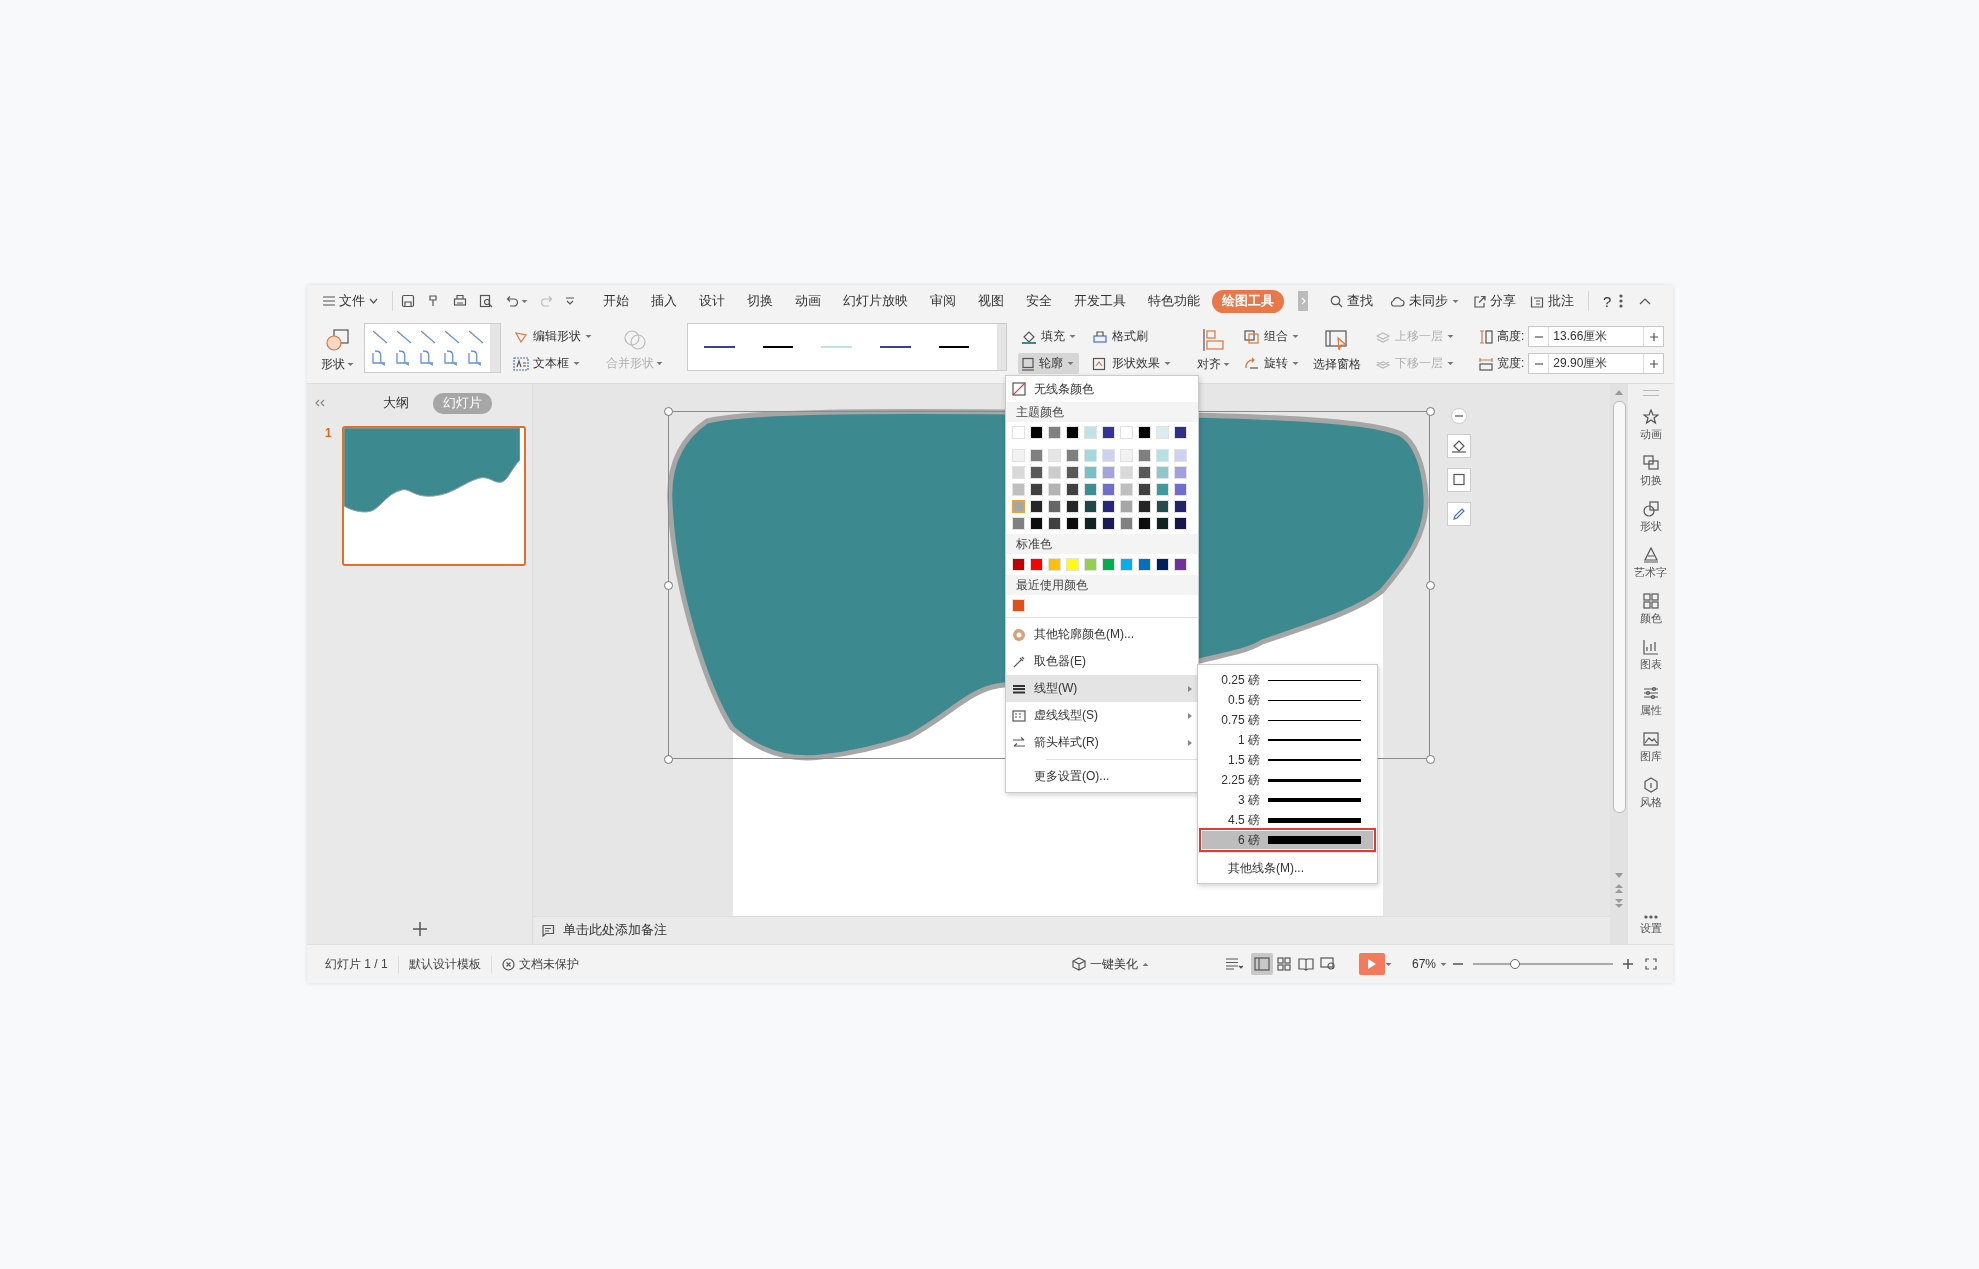  What do you see at coordinates (1102, 715) in the screenshot?
I see `menu-item: 虚线线型(S)` at bounding box center [1102, 715].